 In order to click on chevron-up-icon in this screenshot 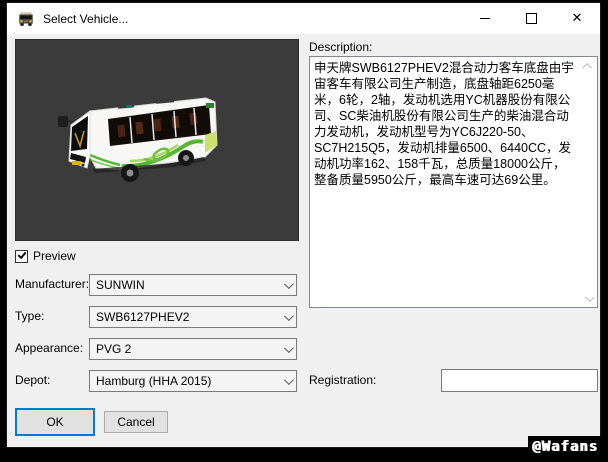, I will do `click(586, 67)`.